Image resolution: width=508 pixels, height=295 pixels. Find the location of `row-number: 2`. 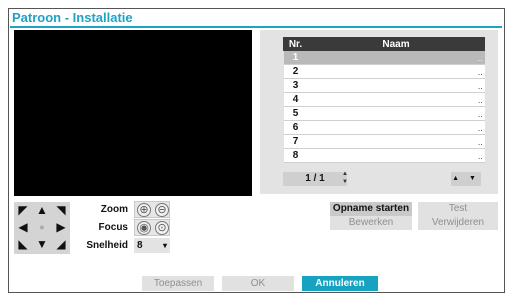

row-number: 2 is located at coordinates (295, 71).